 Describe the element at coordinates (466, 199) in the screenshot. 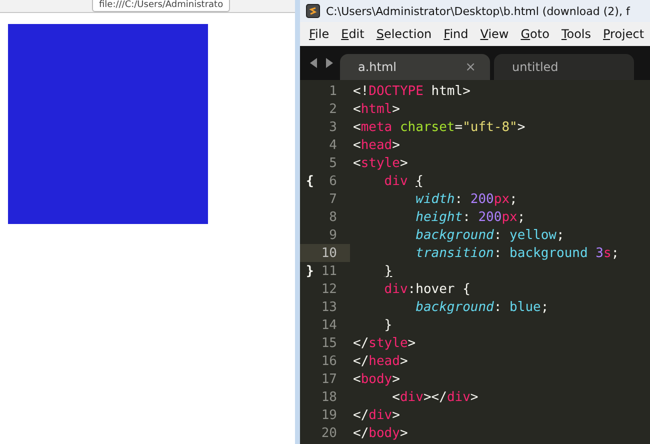

I see `code-line: width: 200px;` at that location.